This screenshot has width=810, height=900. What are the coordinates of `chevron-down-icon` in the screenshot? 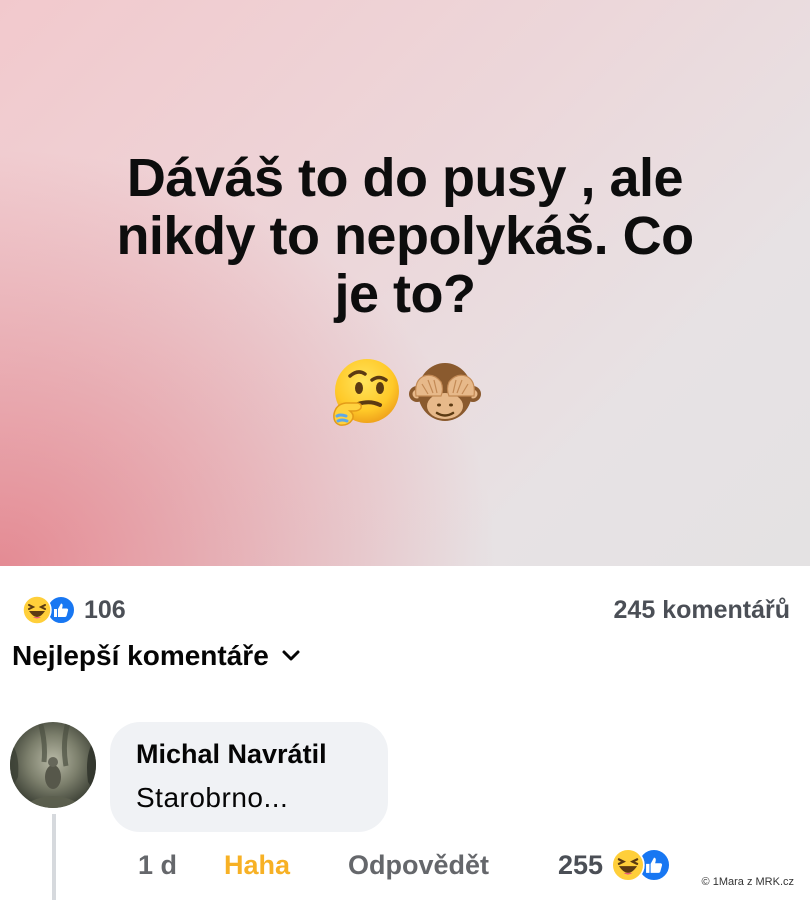 It's located at (291, 655).